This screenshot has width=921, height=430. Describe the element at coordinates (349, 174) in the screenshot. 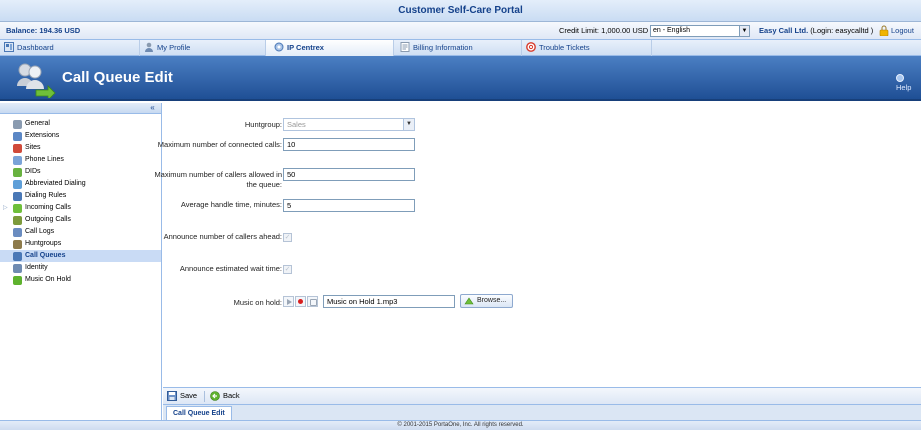

I see `max-callers-input: 50` at that location.